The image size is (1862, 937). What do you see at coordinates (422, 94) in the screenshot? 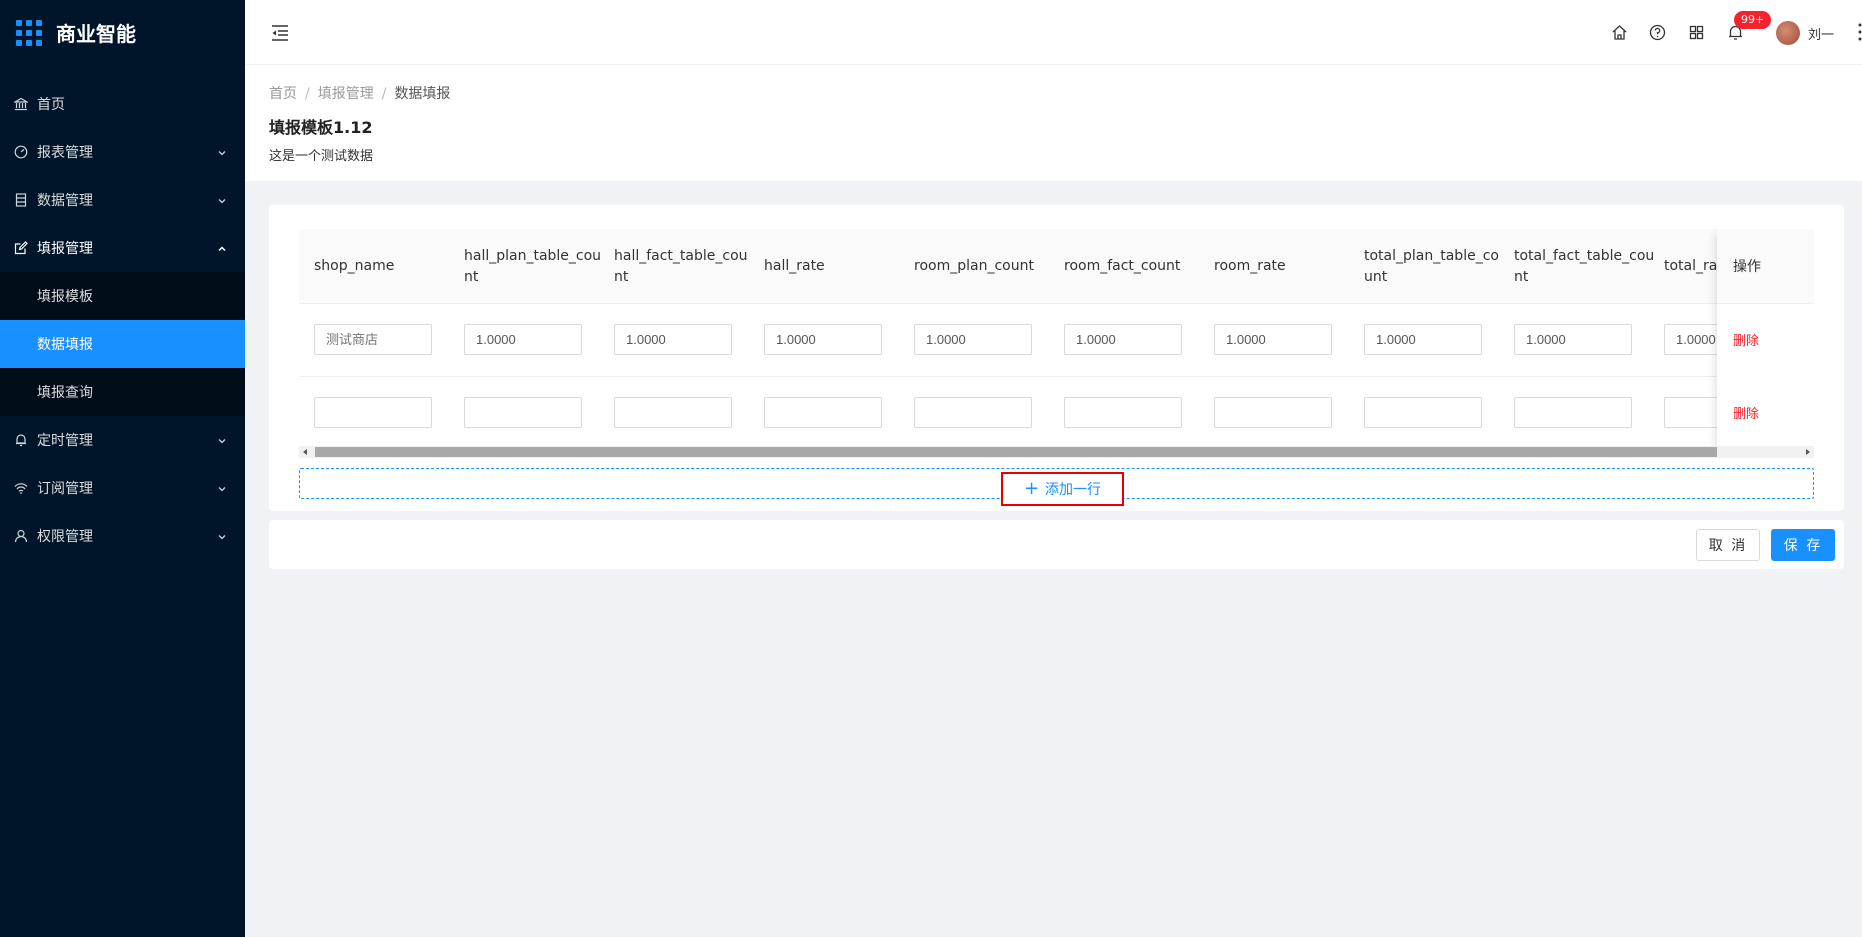
I see `breadcrumb-current: 数据填报` at bounding box center [422, 94].